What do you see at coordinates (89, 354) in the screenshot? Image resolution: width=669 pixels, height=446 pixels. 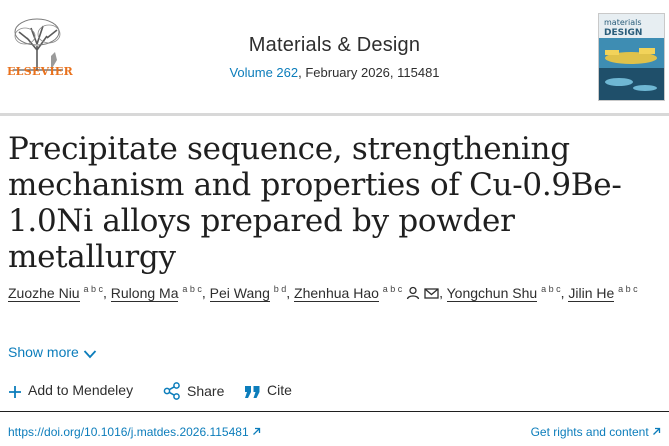 I see `chevron-down-icon` at bounding box center [89, 354].